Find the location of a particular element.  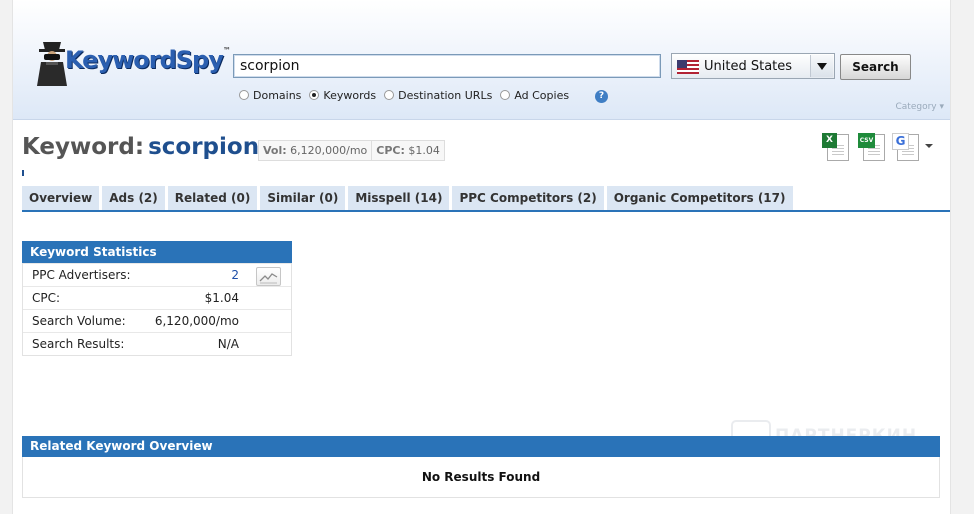

stat-label: Search Results: is located at coordinates (78, 344).